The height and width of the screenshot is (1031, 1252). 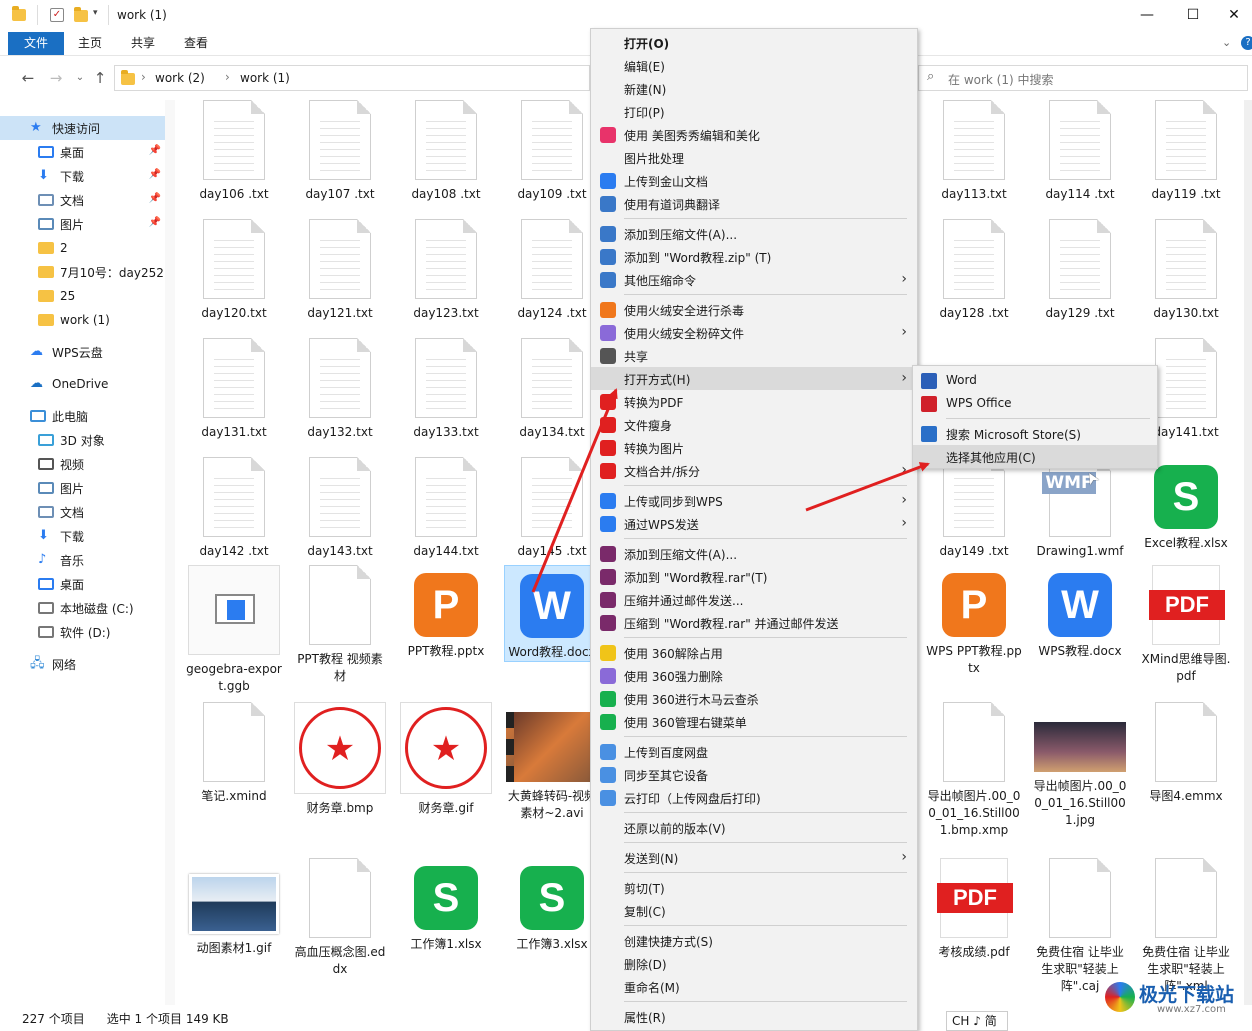 I want to click on file-item: day128 .txt, so click(x=974, y=270).